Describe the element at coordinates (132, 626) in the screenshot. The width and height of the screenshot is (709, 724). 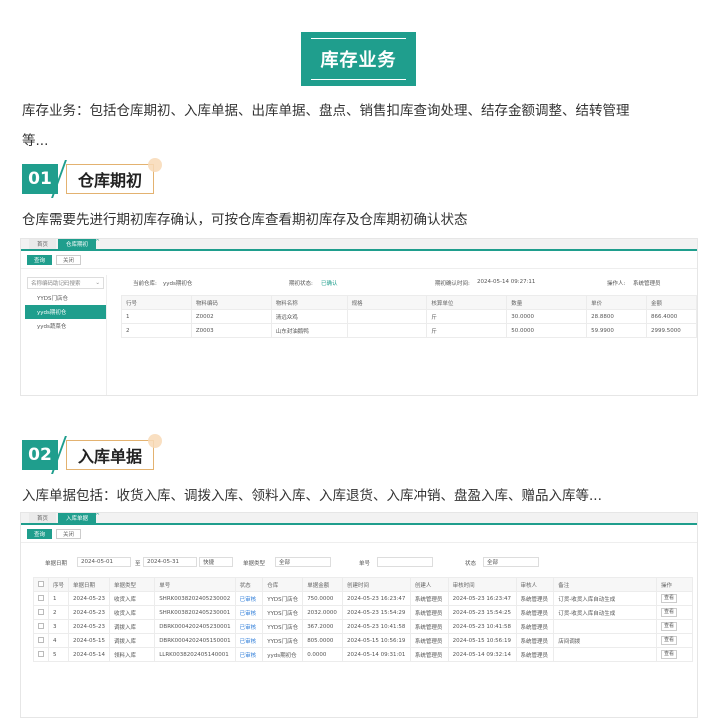
I see `table-cell: 调拨入库` at that location.